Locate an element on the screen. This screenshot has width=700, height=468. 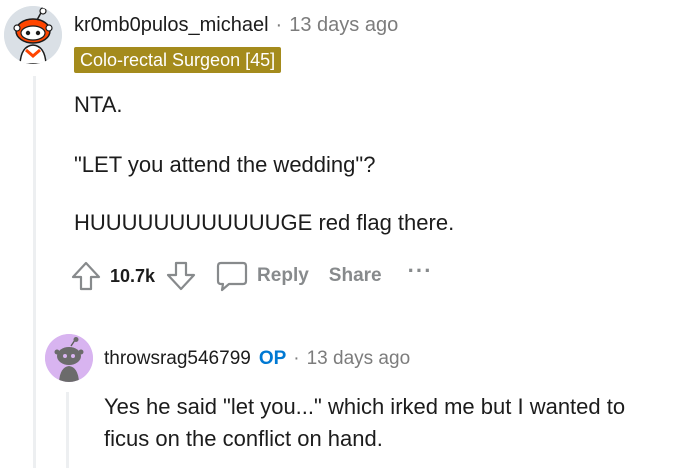
downvote-button is located at coordinates (181, 276).